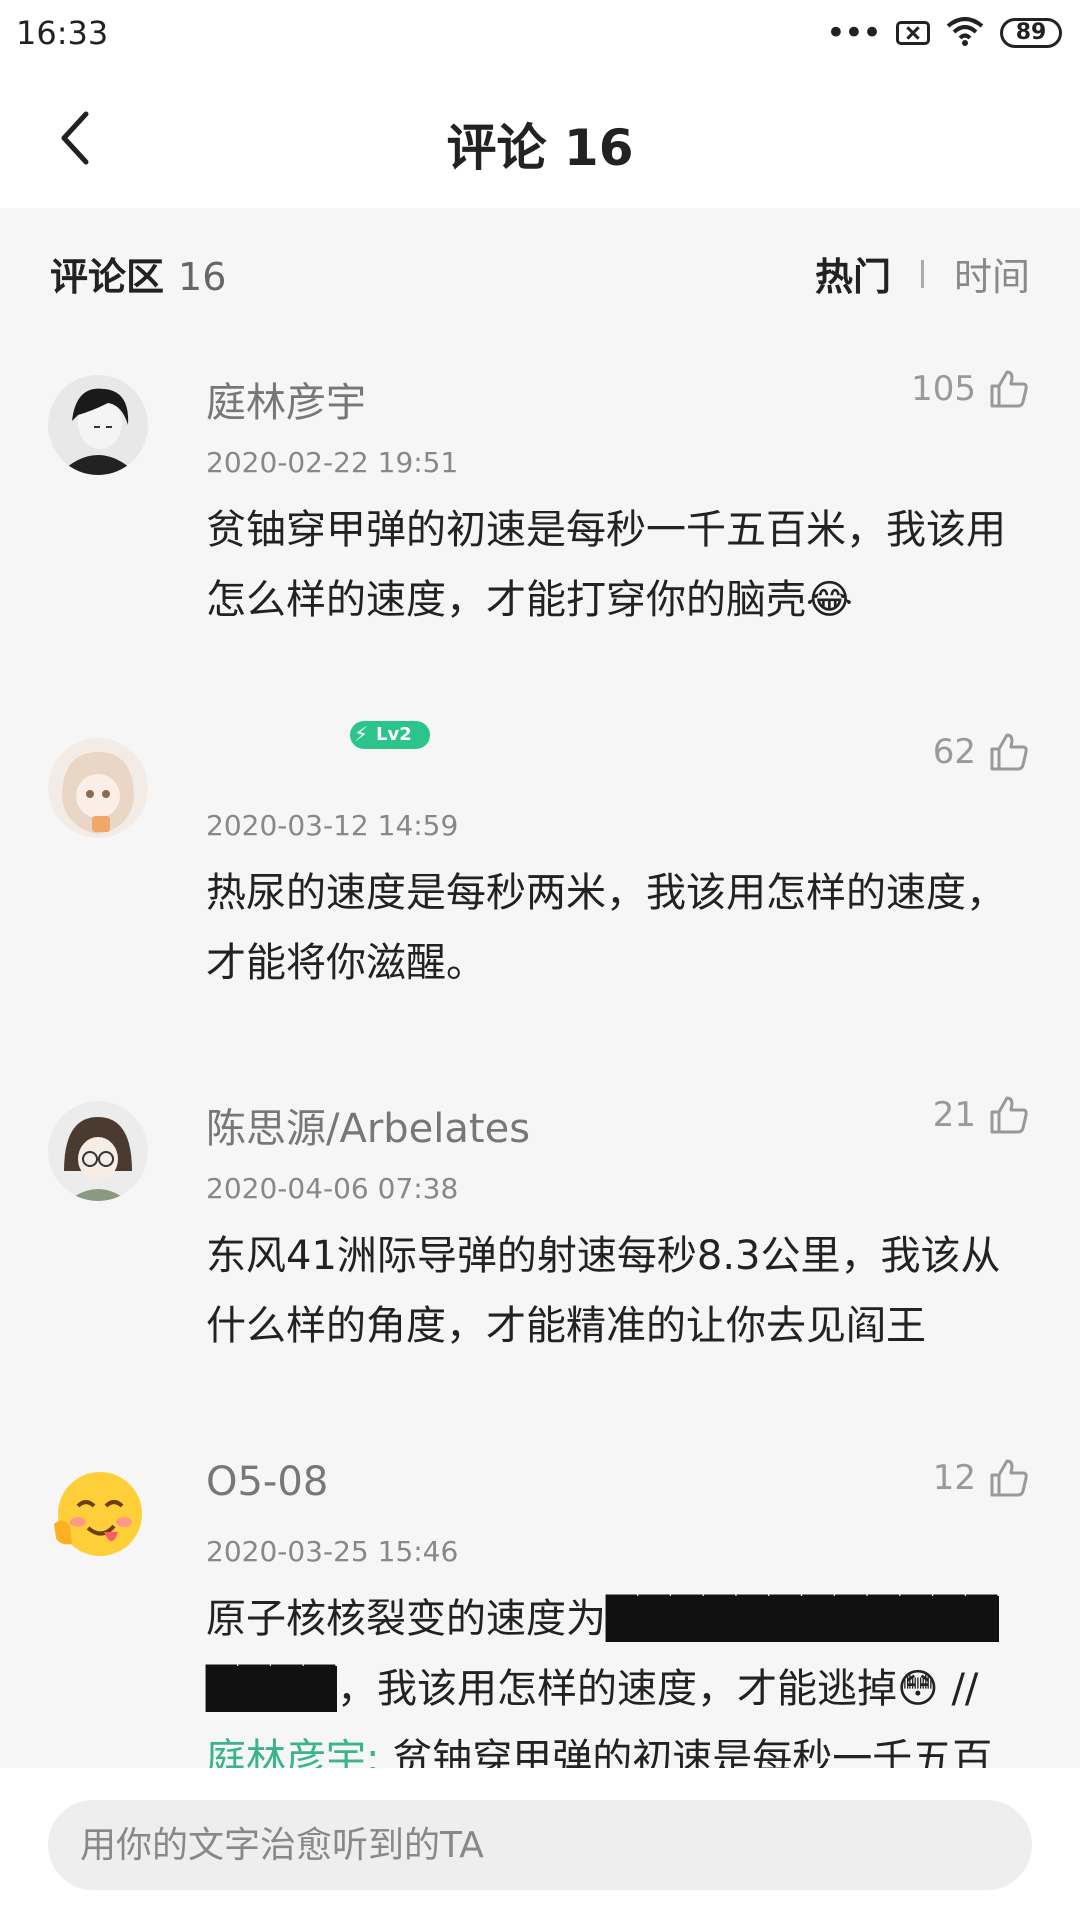 This screenshot has height=1920, width=1080. What do you see at coordinates (1031, 33) in the screenshot?
I see `battery-icon: 89` at bounding box center [1031, 33].